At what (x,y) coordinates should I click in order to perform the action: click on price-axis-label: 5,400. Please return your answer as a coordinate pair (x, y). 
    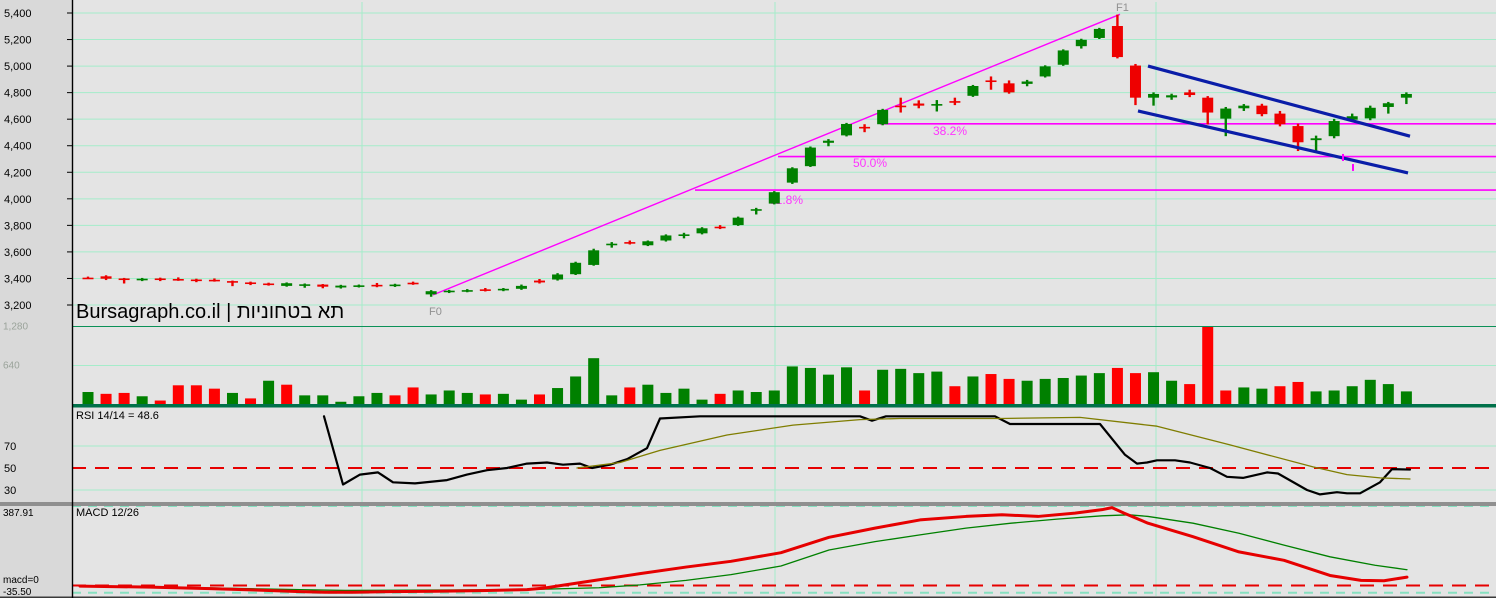
    Looking at the image, I should click on (18, 14).